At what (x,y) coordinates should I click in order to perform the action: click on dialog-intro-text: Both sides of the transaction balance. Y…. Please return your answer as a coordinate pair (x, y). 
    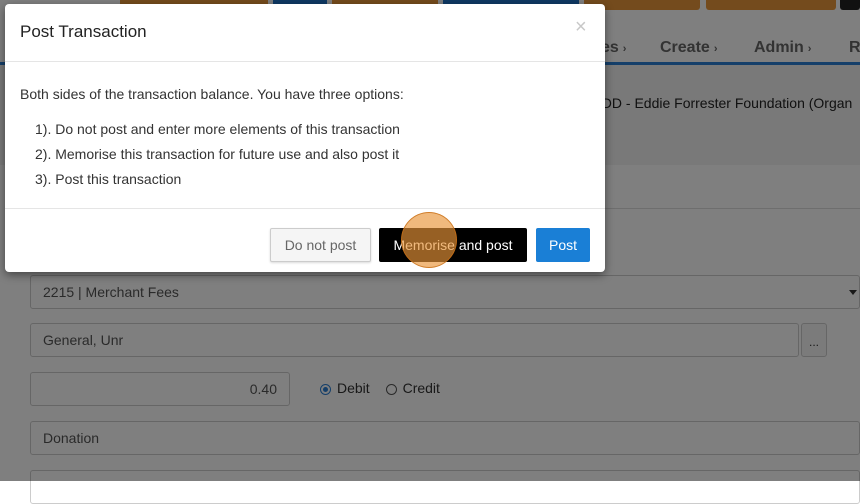
    Looking at the image, I should click on (212, 94).